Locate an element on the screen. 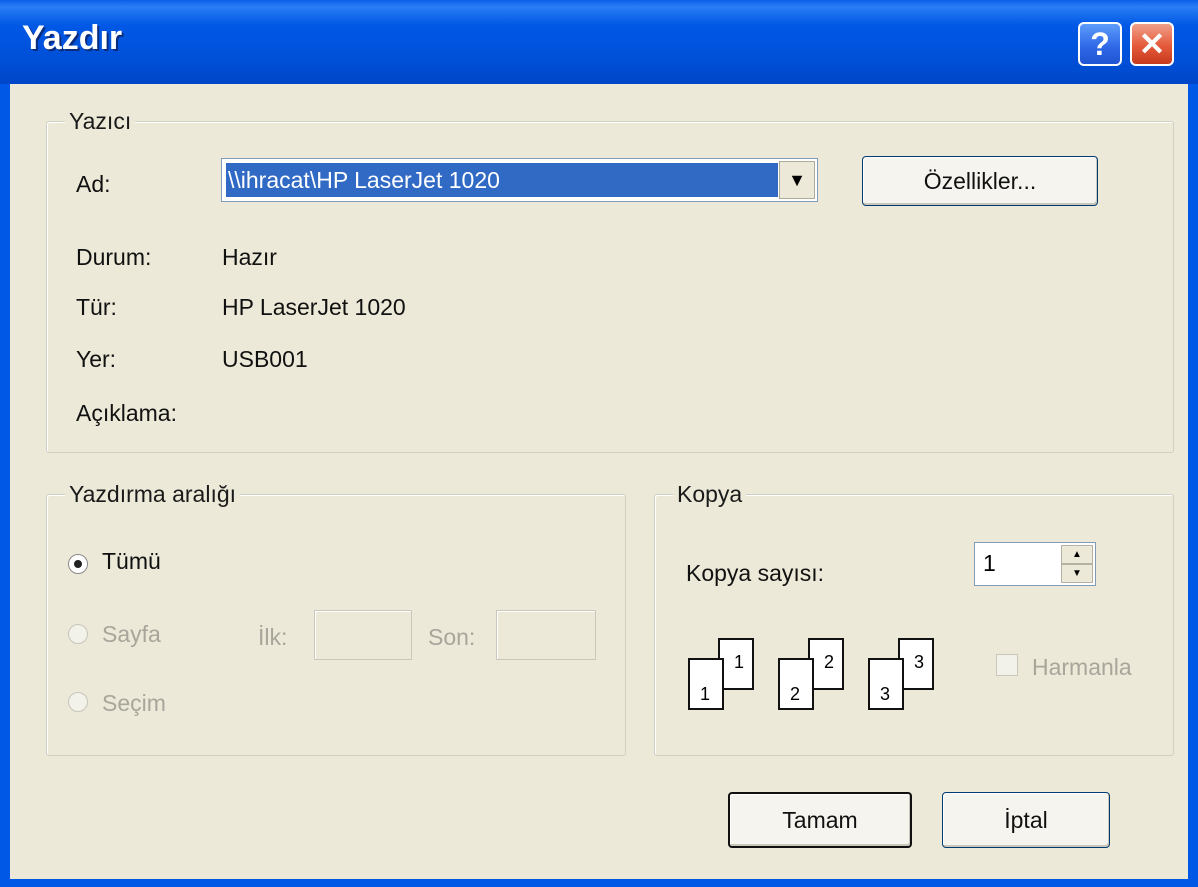 The image size is (1198, 887). copy-count-value: 1 is located at coordinates (989, 563).